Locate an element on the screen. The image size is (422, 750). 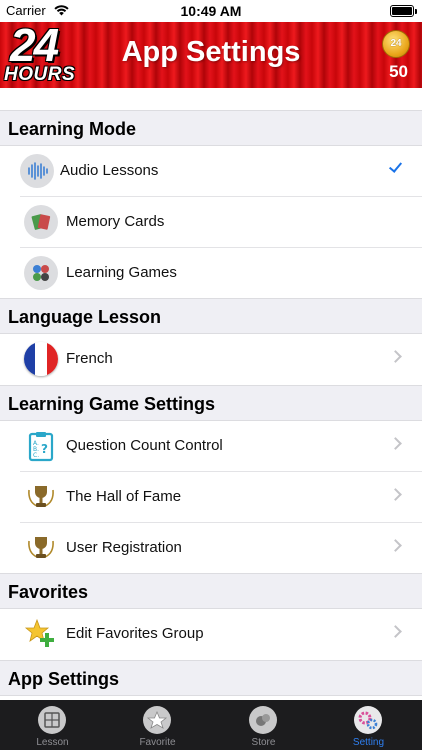
row-edit-favorites-group: Edit Favorites Group is located at coordinates (211, 634).